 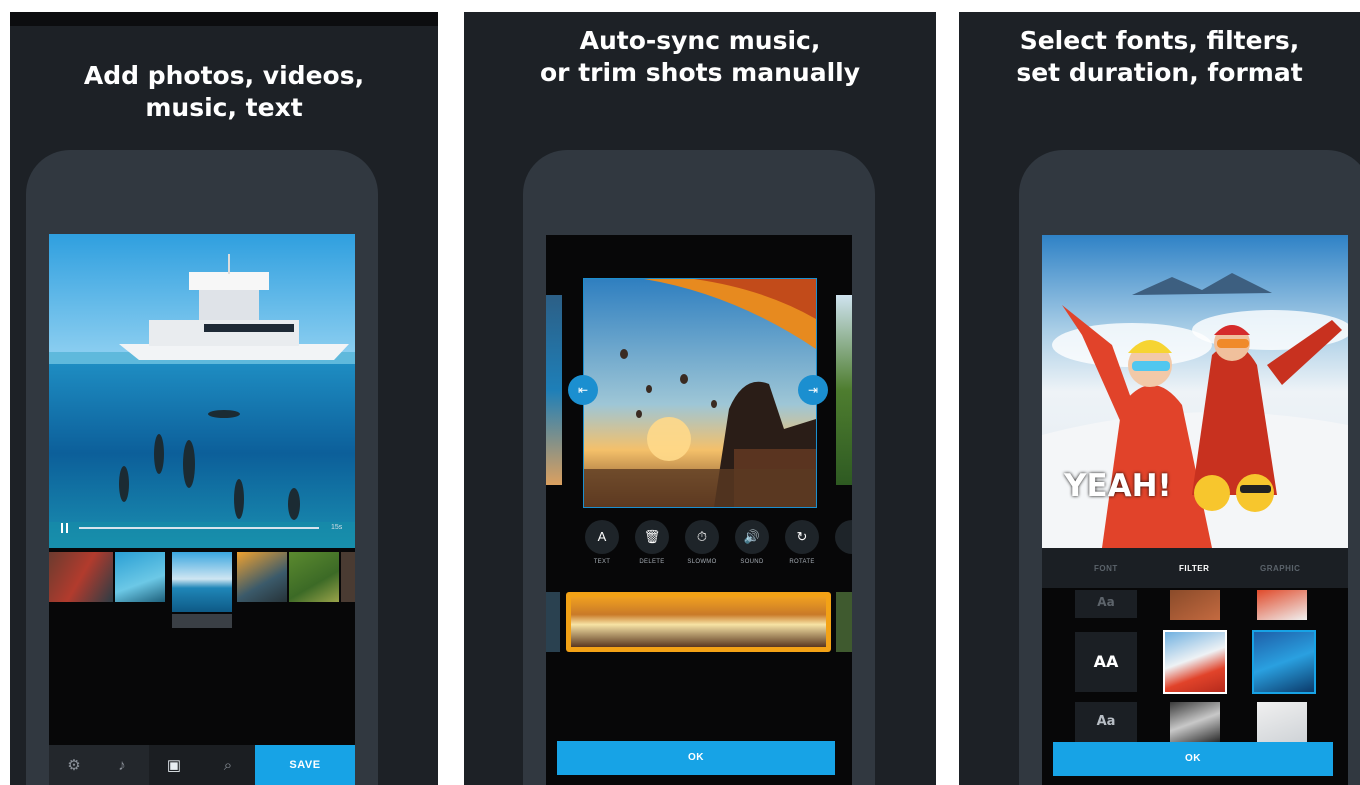 What do you see at coordinates (802, 562) in the screenshot?
I see `tool-label-rotate: ROTATE` at bounding box center [802, 562].